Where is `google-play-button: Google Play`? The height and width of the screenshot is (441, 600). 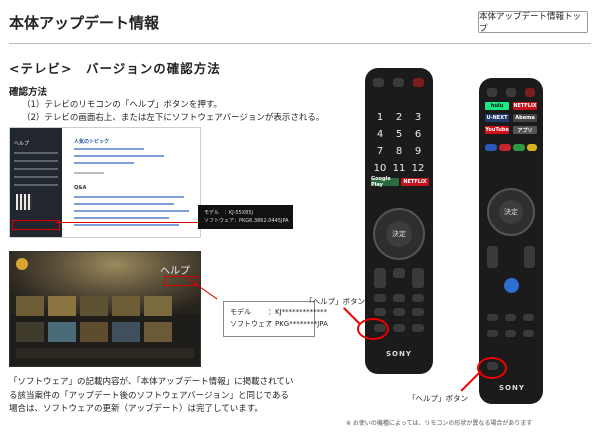
google-play-button: Google Play is located at coordinates (385, 182).